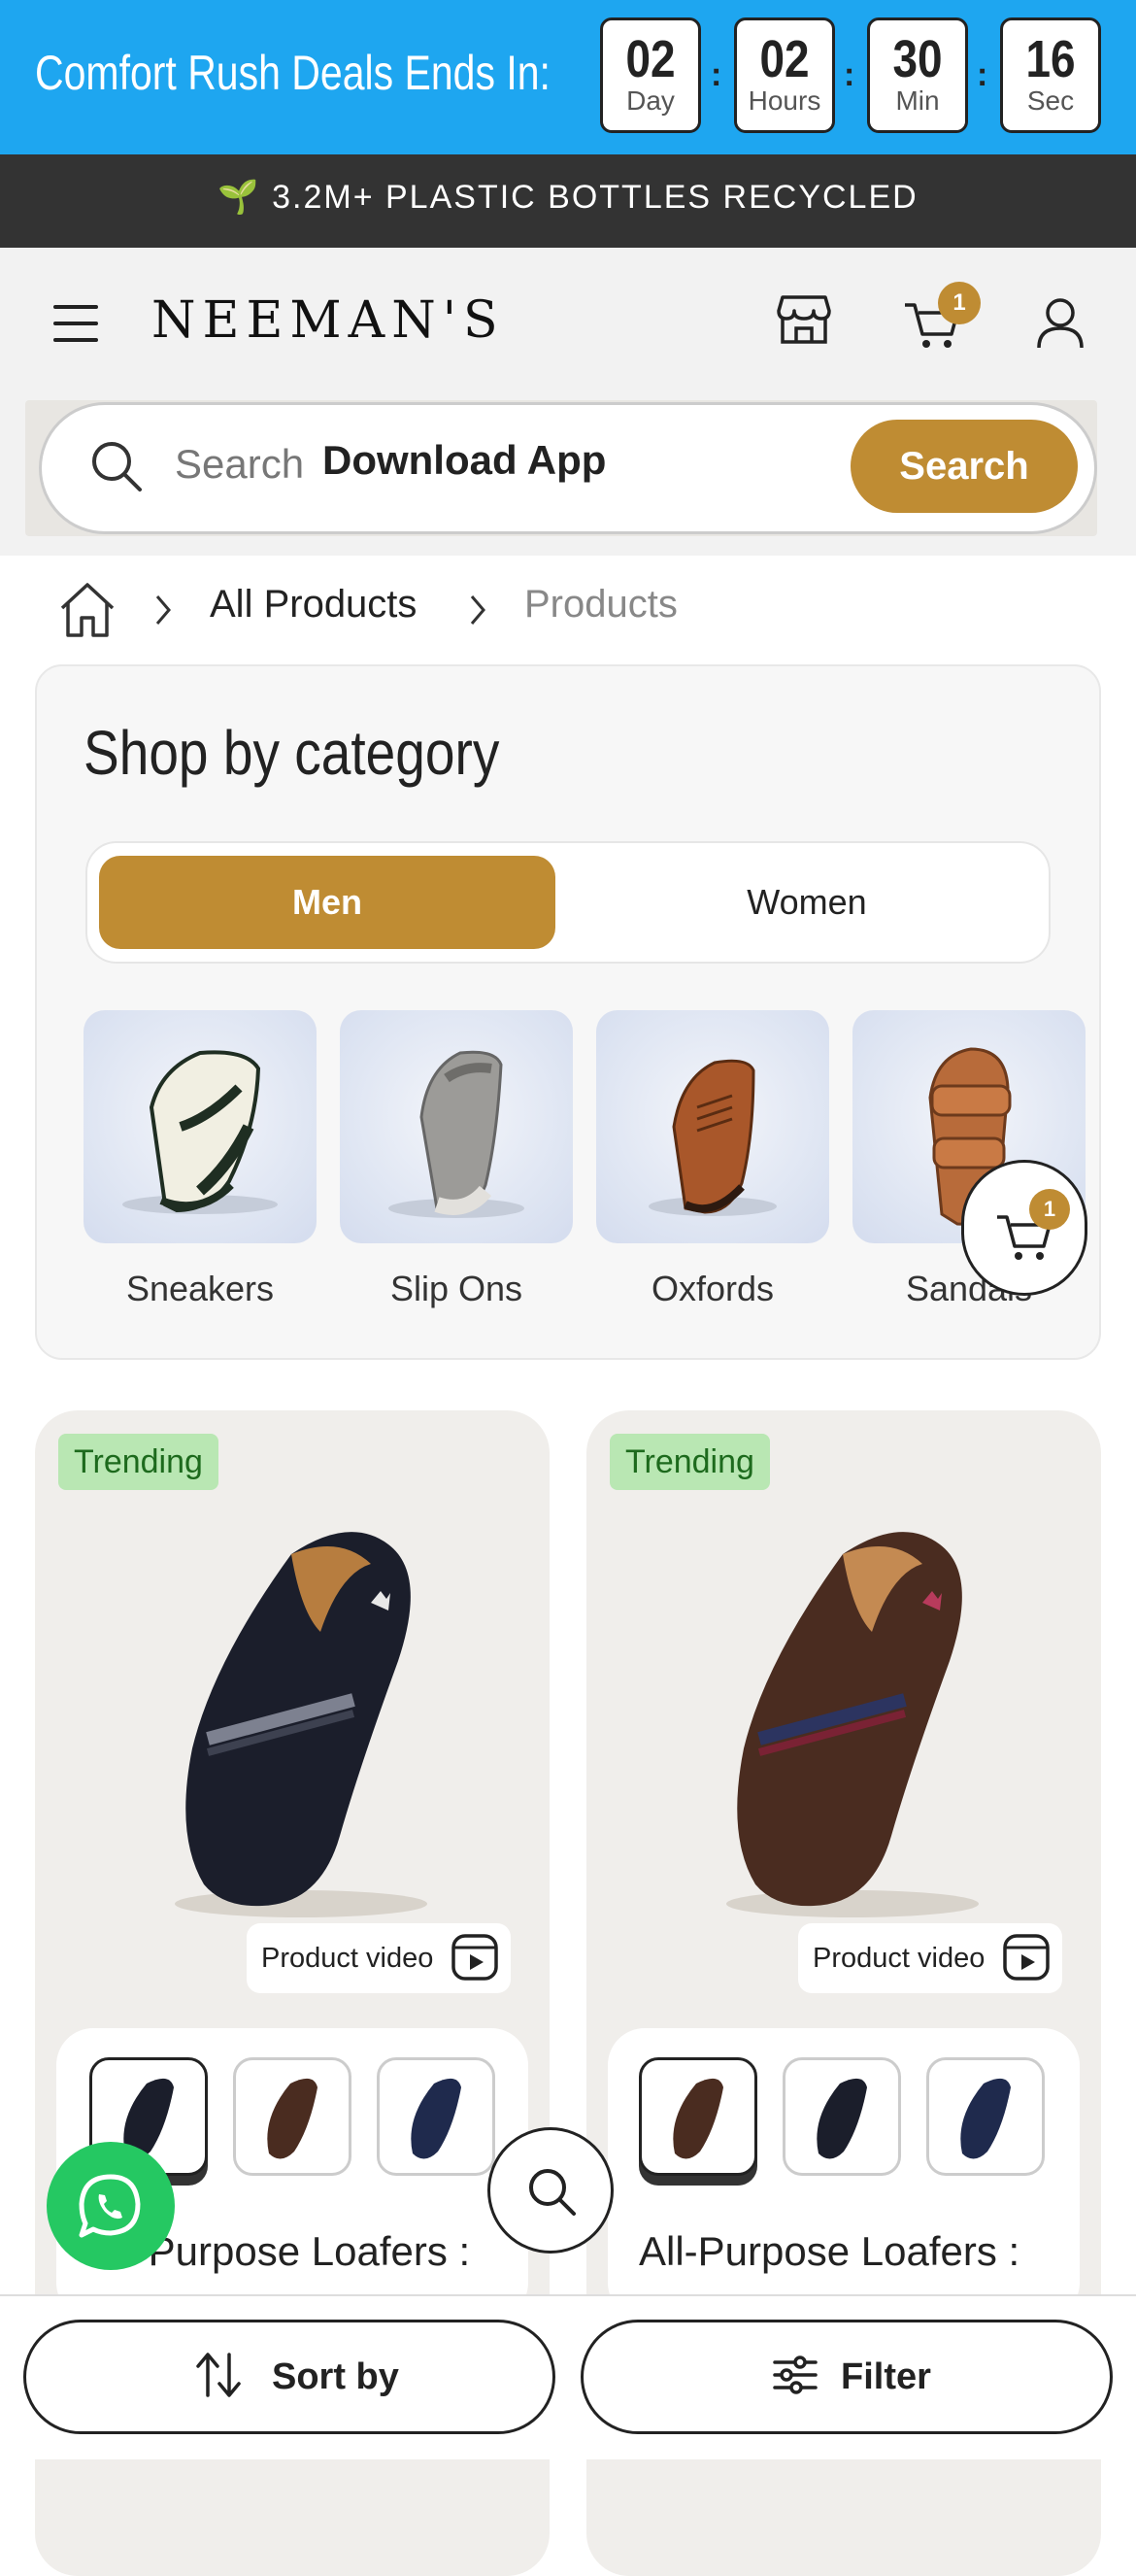 The width and height of the screenshot is (1136, 2576). I want to click on sneaker-image, so click(200, 1132).